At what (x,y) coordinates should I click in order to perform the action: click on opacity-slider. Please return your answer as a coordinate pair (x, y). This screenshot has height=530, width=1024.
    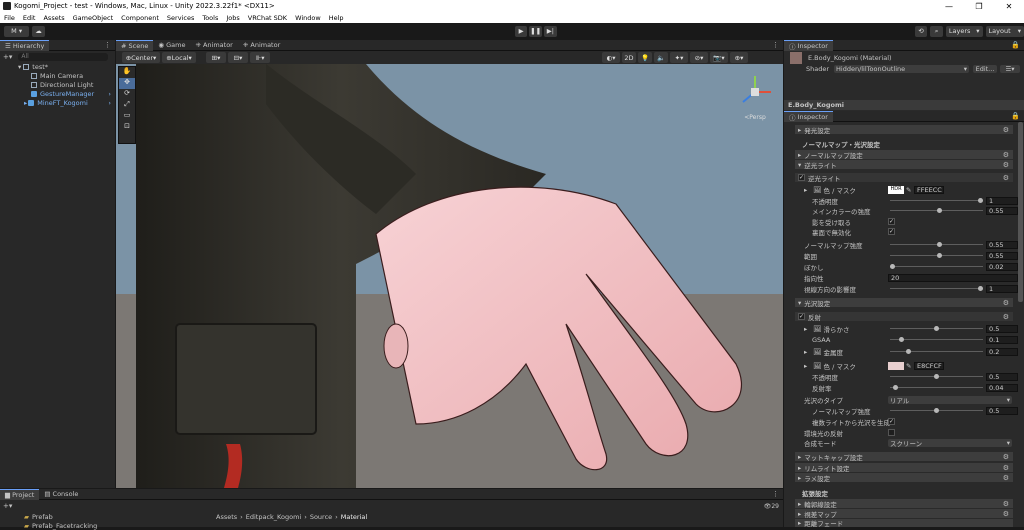
    Looking at the image, I should click on (936, 200).